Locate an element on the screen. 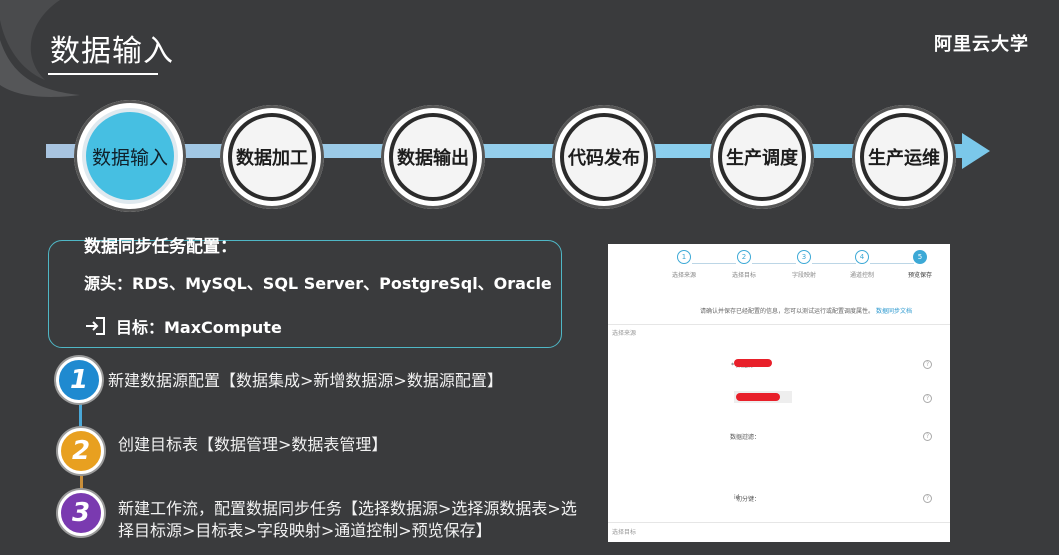 The image size is (1059, 555). slide-title: 数据输入 is located at coordinates (112, 51).